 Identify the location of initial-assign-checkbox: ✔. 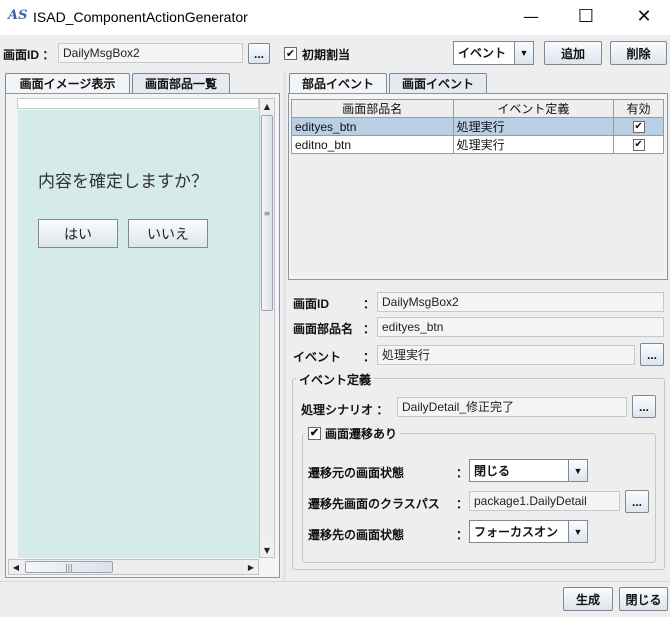
(290, 53).